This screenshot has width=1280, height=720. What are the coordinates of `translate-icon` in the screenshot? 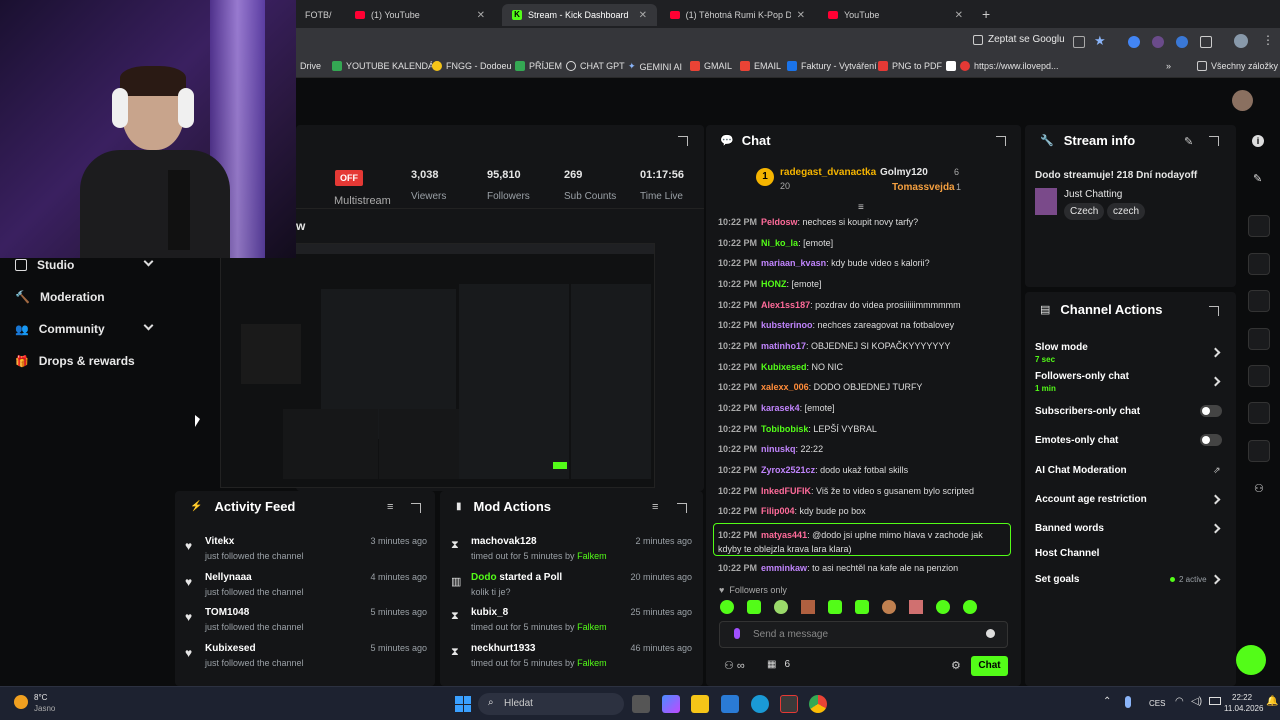 It's located at (1079, 42).